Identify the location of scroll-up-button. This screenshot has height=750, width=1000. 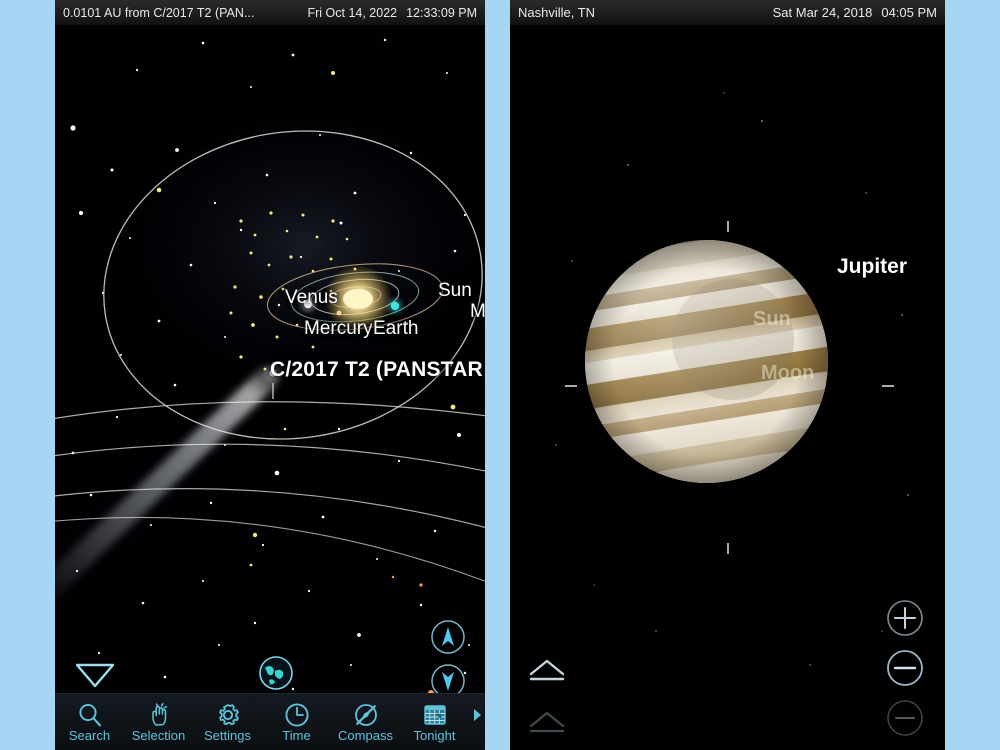
(448, 637).